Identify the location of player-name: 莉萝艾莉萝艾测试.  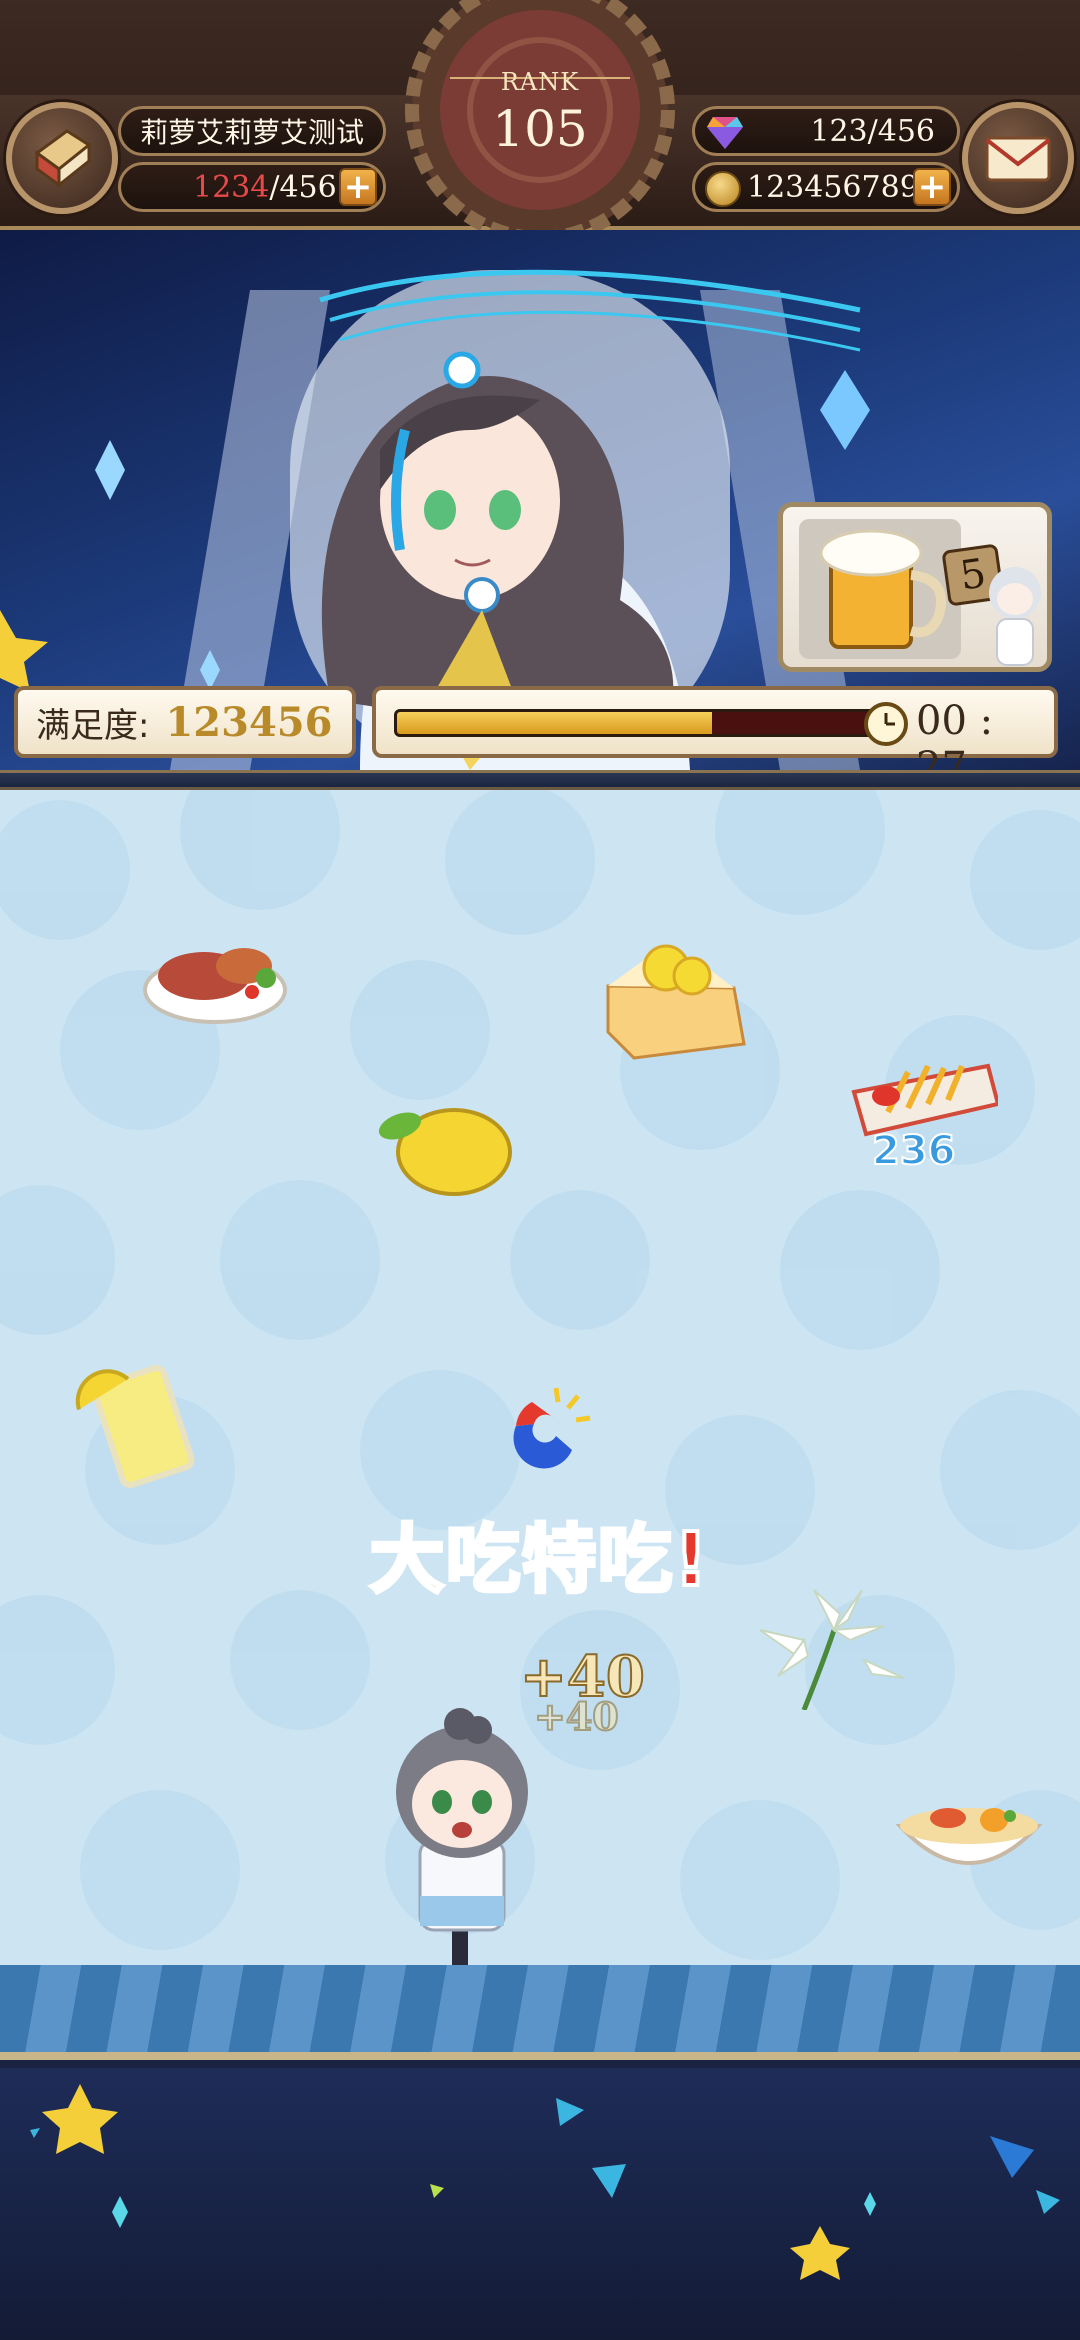
(252, 131).